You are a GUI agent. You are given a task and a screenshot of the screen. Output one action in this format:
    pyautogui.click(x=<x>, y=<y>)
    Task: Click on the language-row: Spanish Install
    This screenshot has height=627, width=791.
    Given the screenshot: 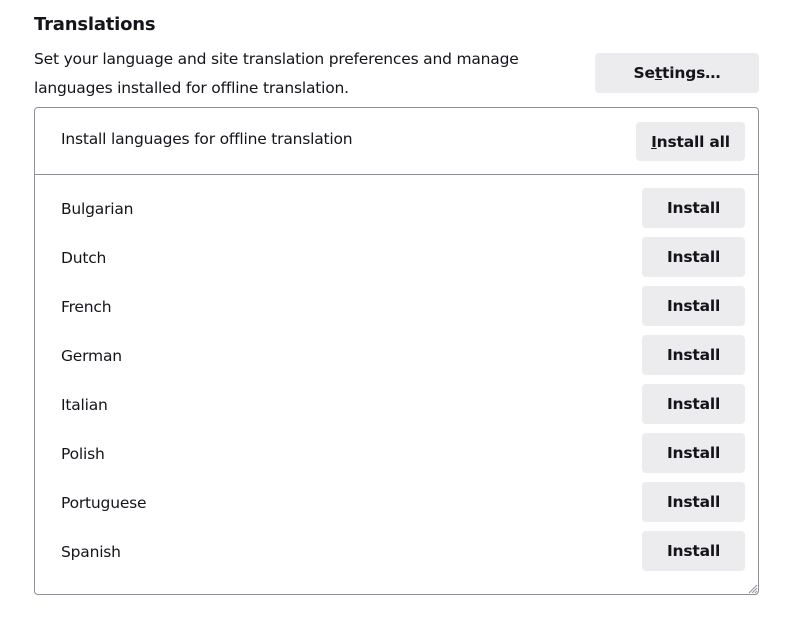 What is the action you would take?
    pyautogui.click(x=396, y=555)
    